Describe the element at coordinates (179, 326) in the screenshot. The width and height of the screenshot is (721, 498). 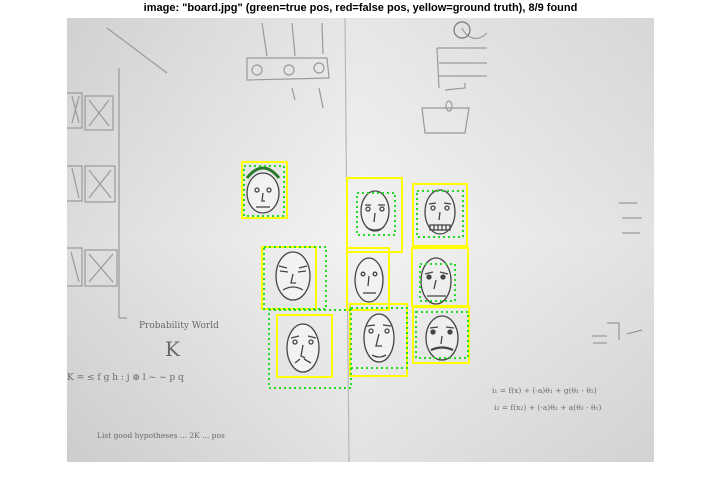
I see `probability-world-text: Probability World` at that location.